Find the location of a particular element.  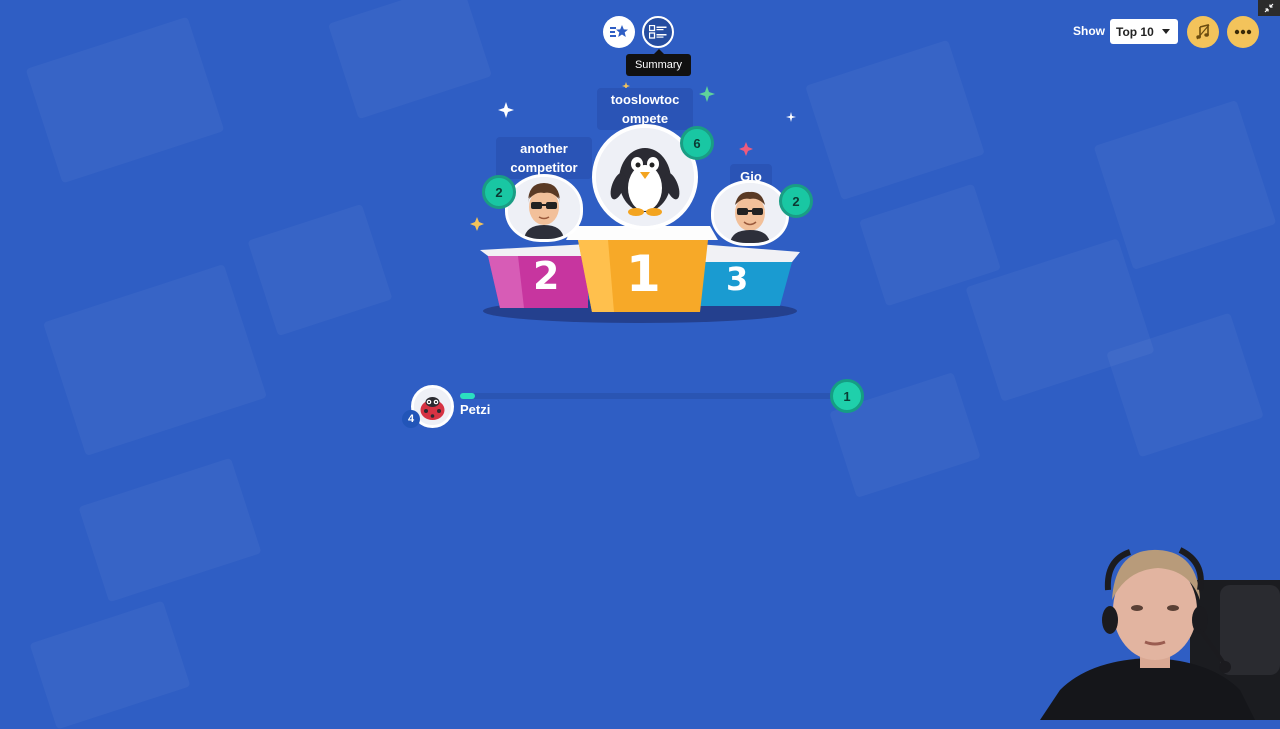

show-select-value: Top 10 is located at coordinates (1135, 31).